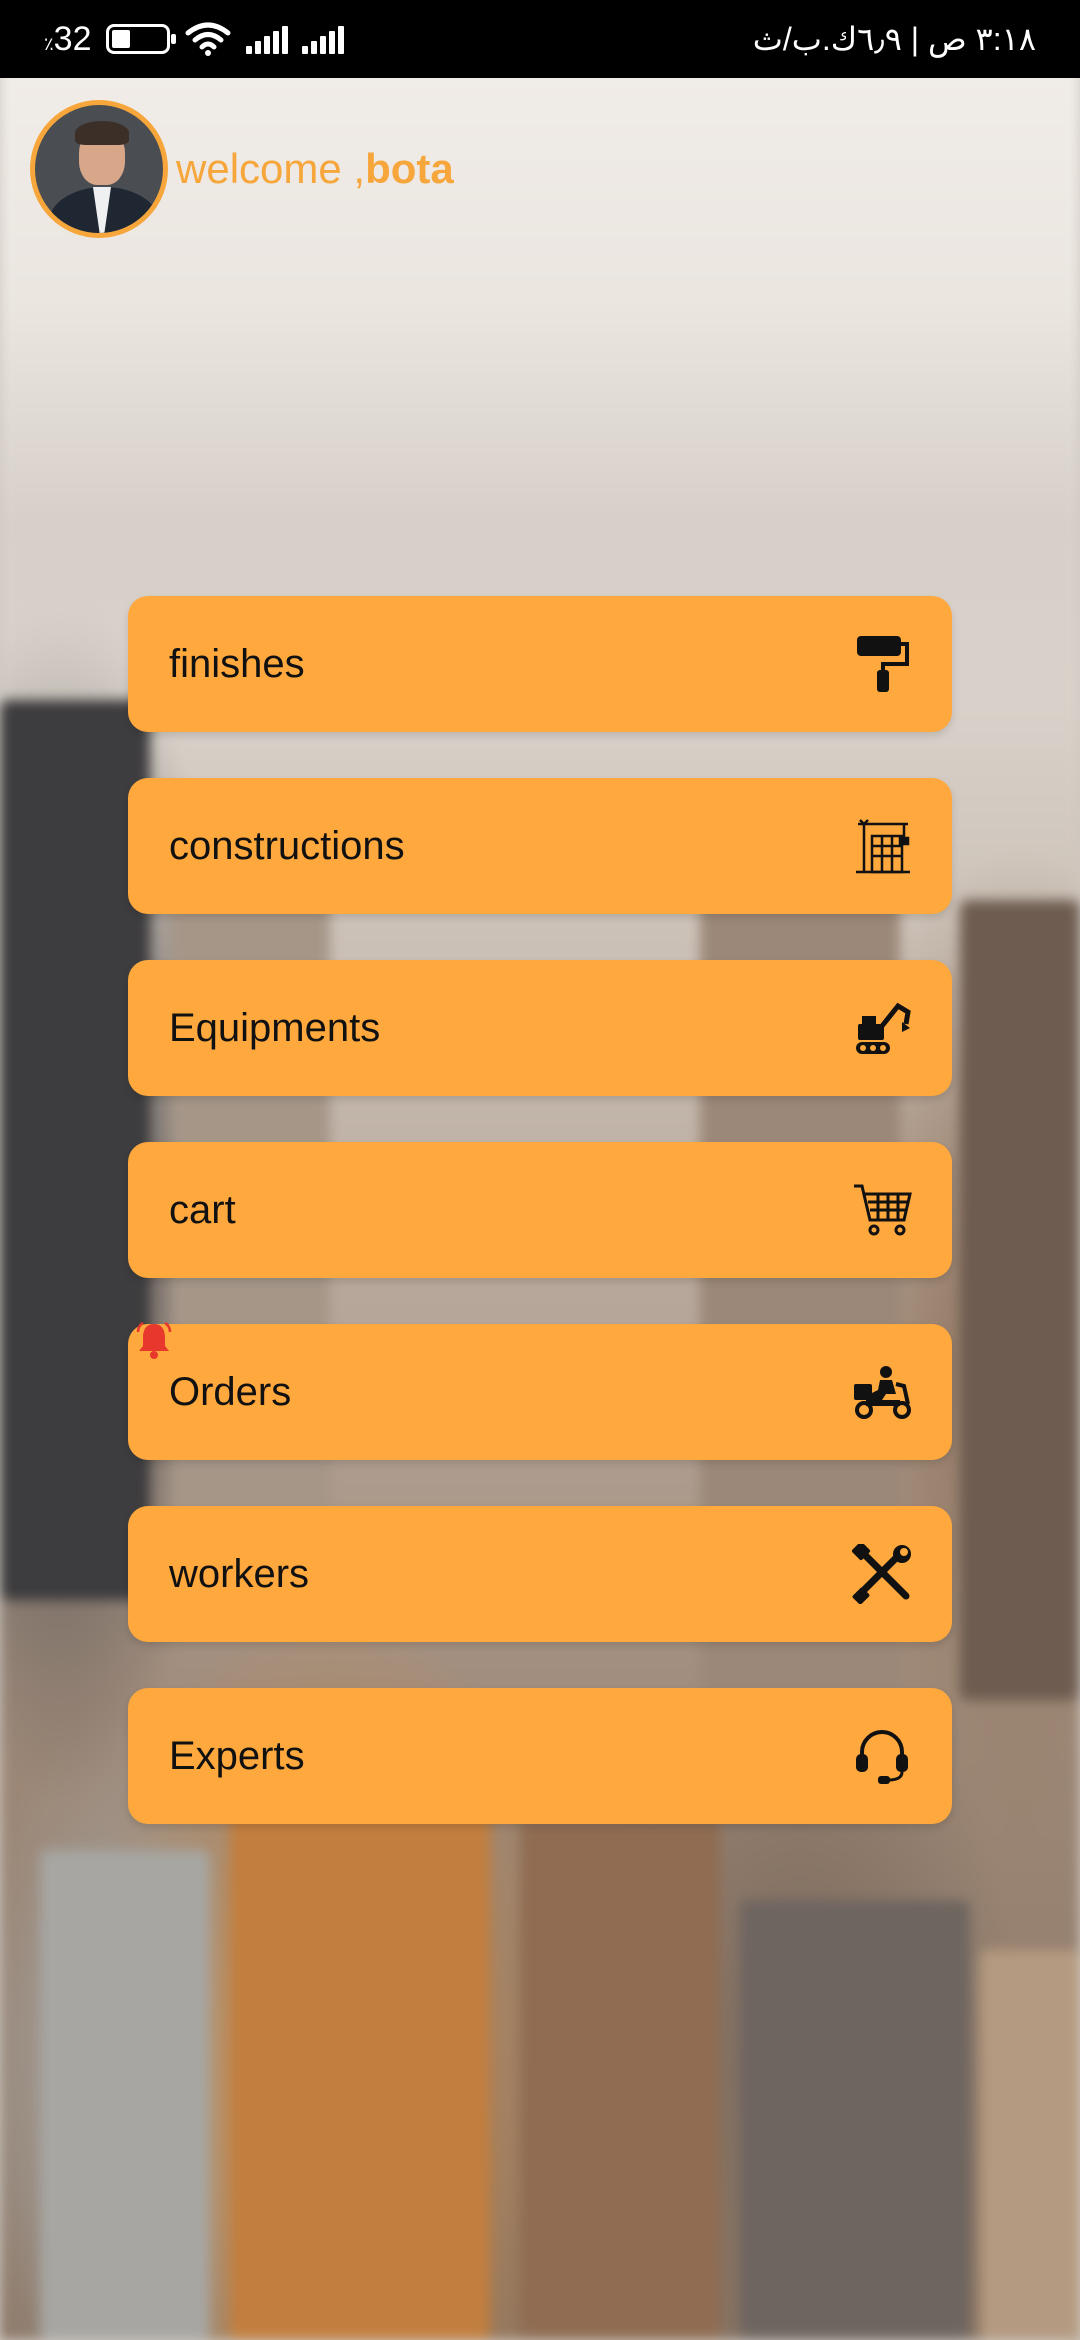 This screenshot has width=1080, height=2340. What do you see at coordinates (882, 1028) in the screenshot?
I see `excavator-icon` at bounding box center [882, 1028].